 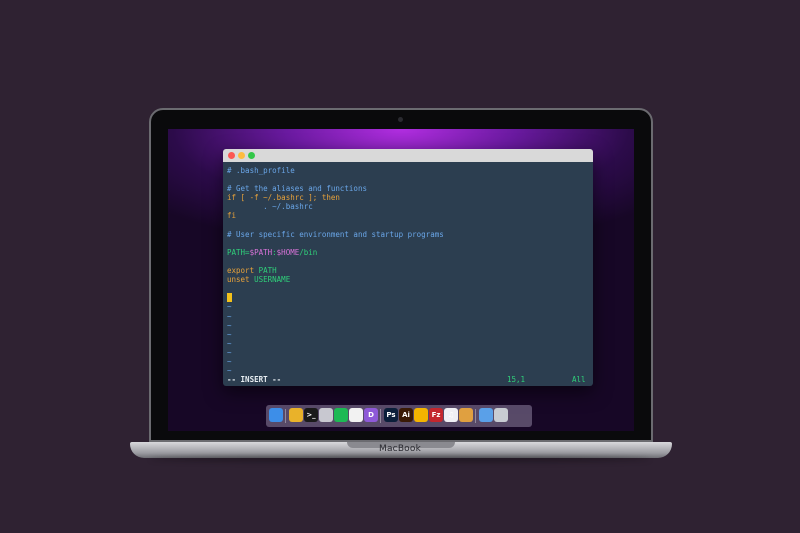 I want to click on editor-line: . ~/.bashrc, so click(x=408, y=206).